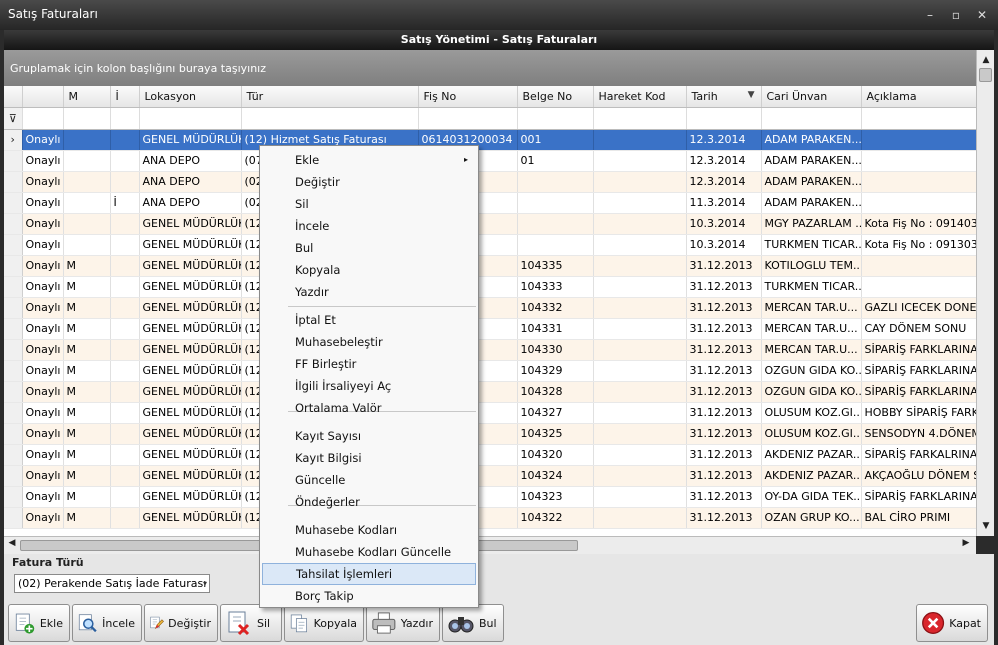 The image size is (998, 645). Describe the element at coordinates (369, 364) in the screenshot. I see `context-menu-item: FF Birleştir` at that location.